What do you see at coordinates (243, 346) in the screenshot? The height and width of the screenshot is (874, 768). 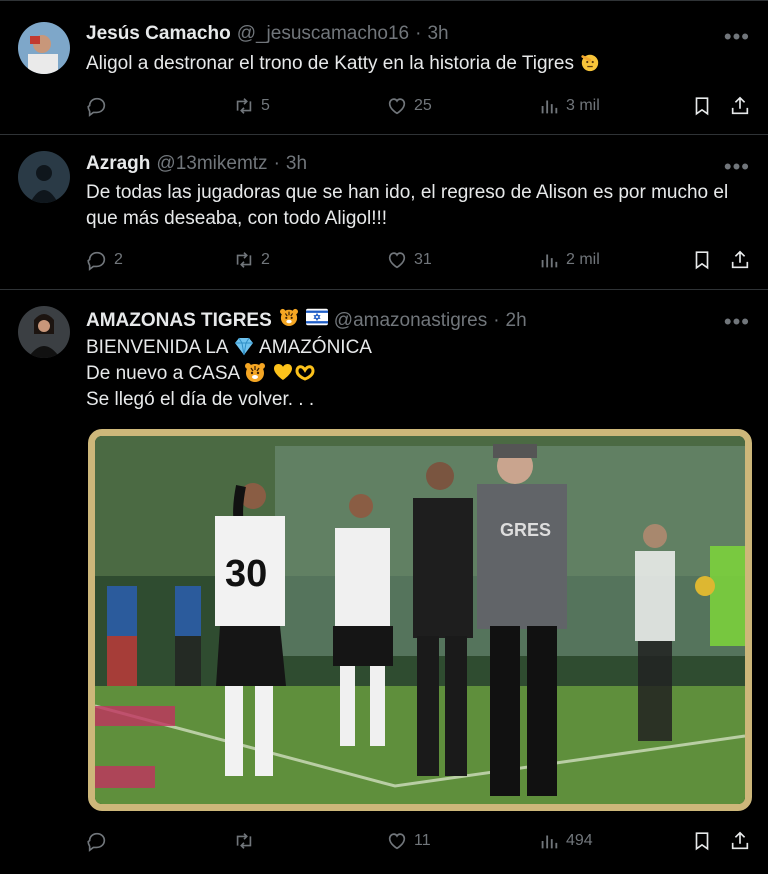 I see `gem-emoji-icon` at bounding box center [243, 346].